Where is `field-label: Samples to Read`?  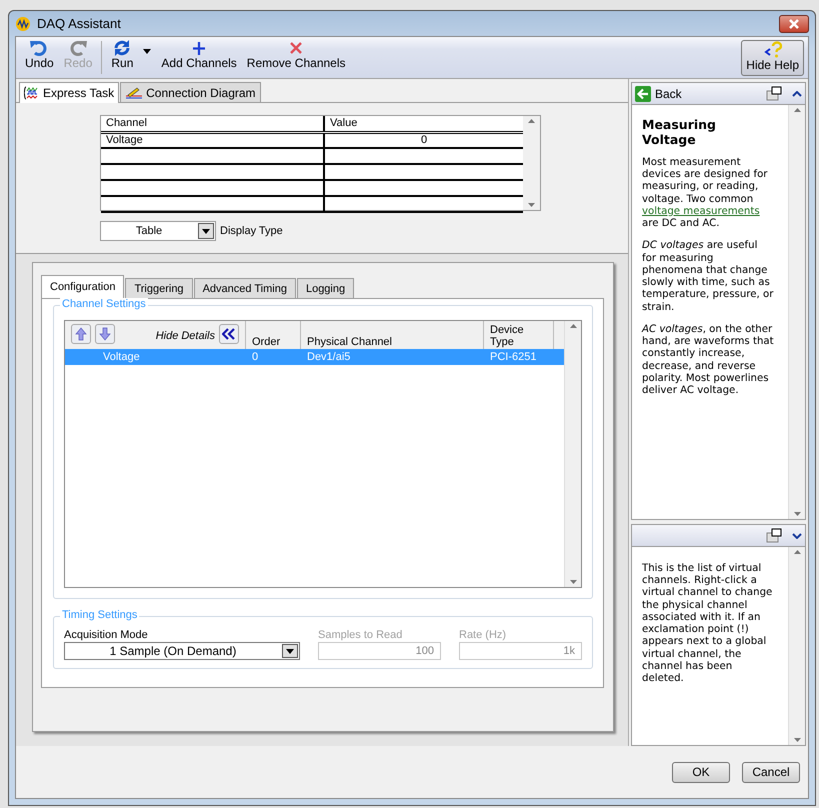 field-label: Samples to Read is located at coordinates (361, 635).